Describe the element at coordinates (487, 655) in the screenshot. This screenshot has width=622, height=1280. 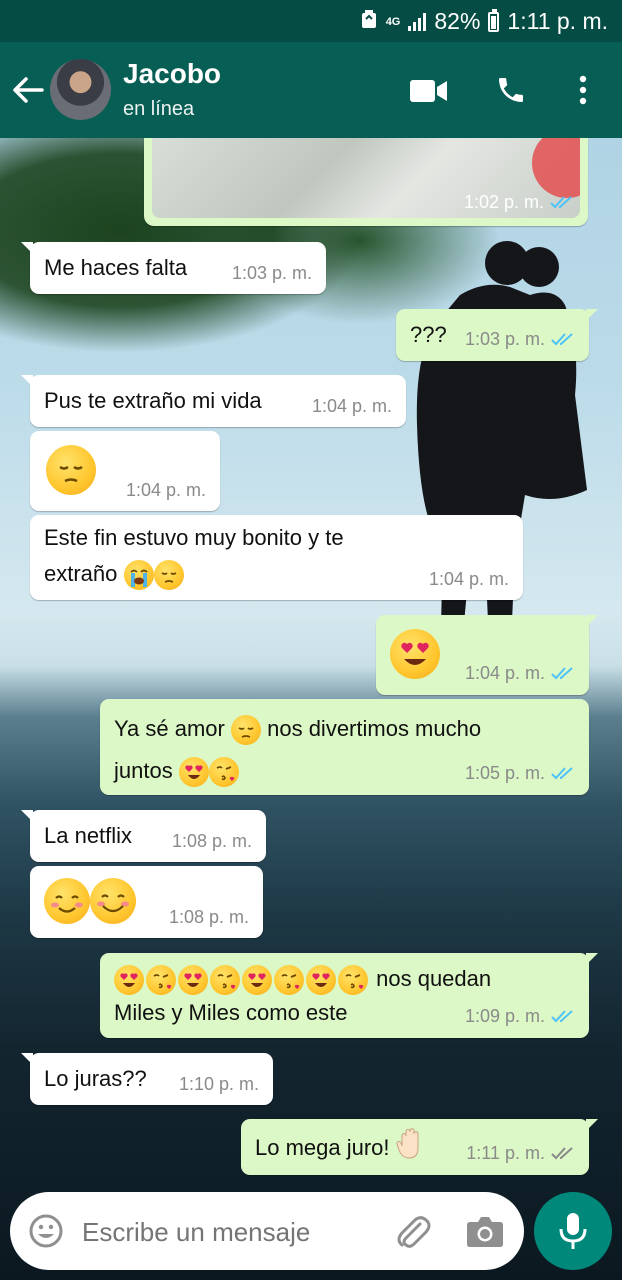
I see `message-out-emoji: 1:04 p. m.` at that location.